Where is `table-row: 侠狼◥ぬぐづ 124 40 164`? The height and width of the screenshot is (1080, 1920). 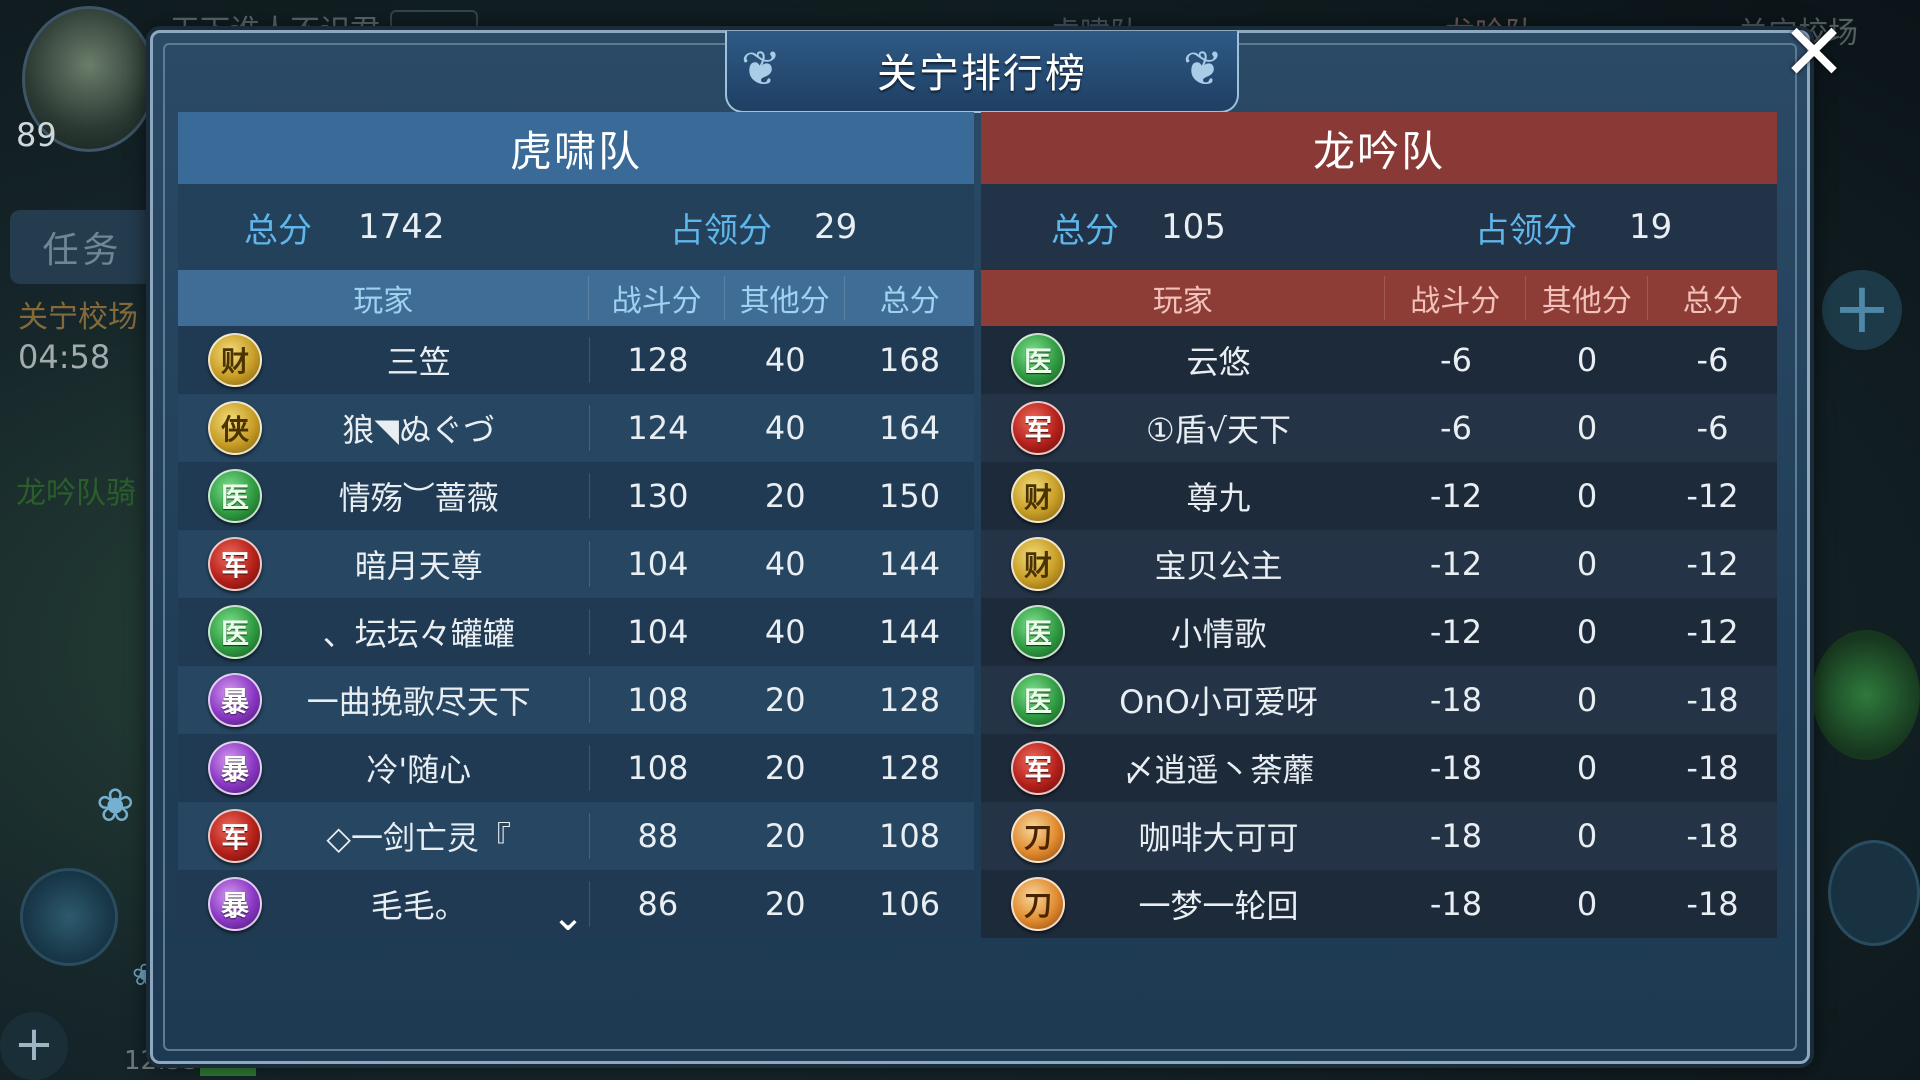 table-row: 侠狼◥ぬぐづ 124 40 164 is located at coordinates (576, 428).